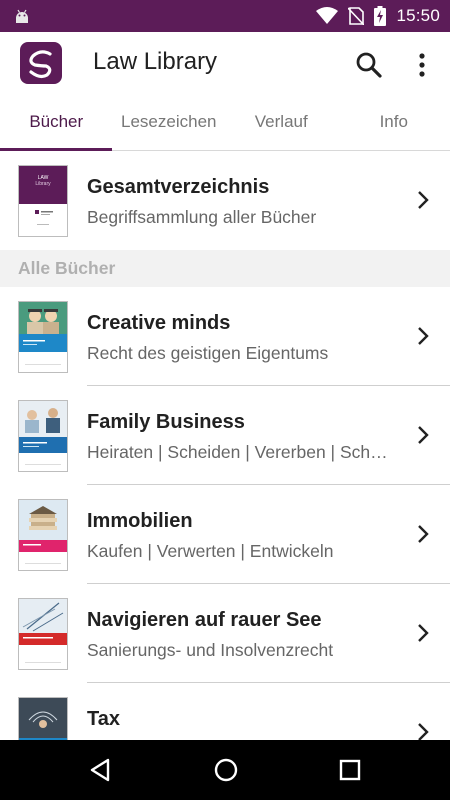 This screenshot has height=800, width=450. What do you see at coordinates (350, 770) in the screenshot?
I see `recents-icon` at bounding box center [350, 770].